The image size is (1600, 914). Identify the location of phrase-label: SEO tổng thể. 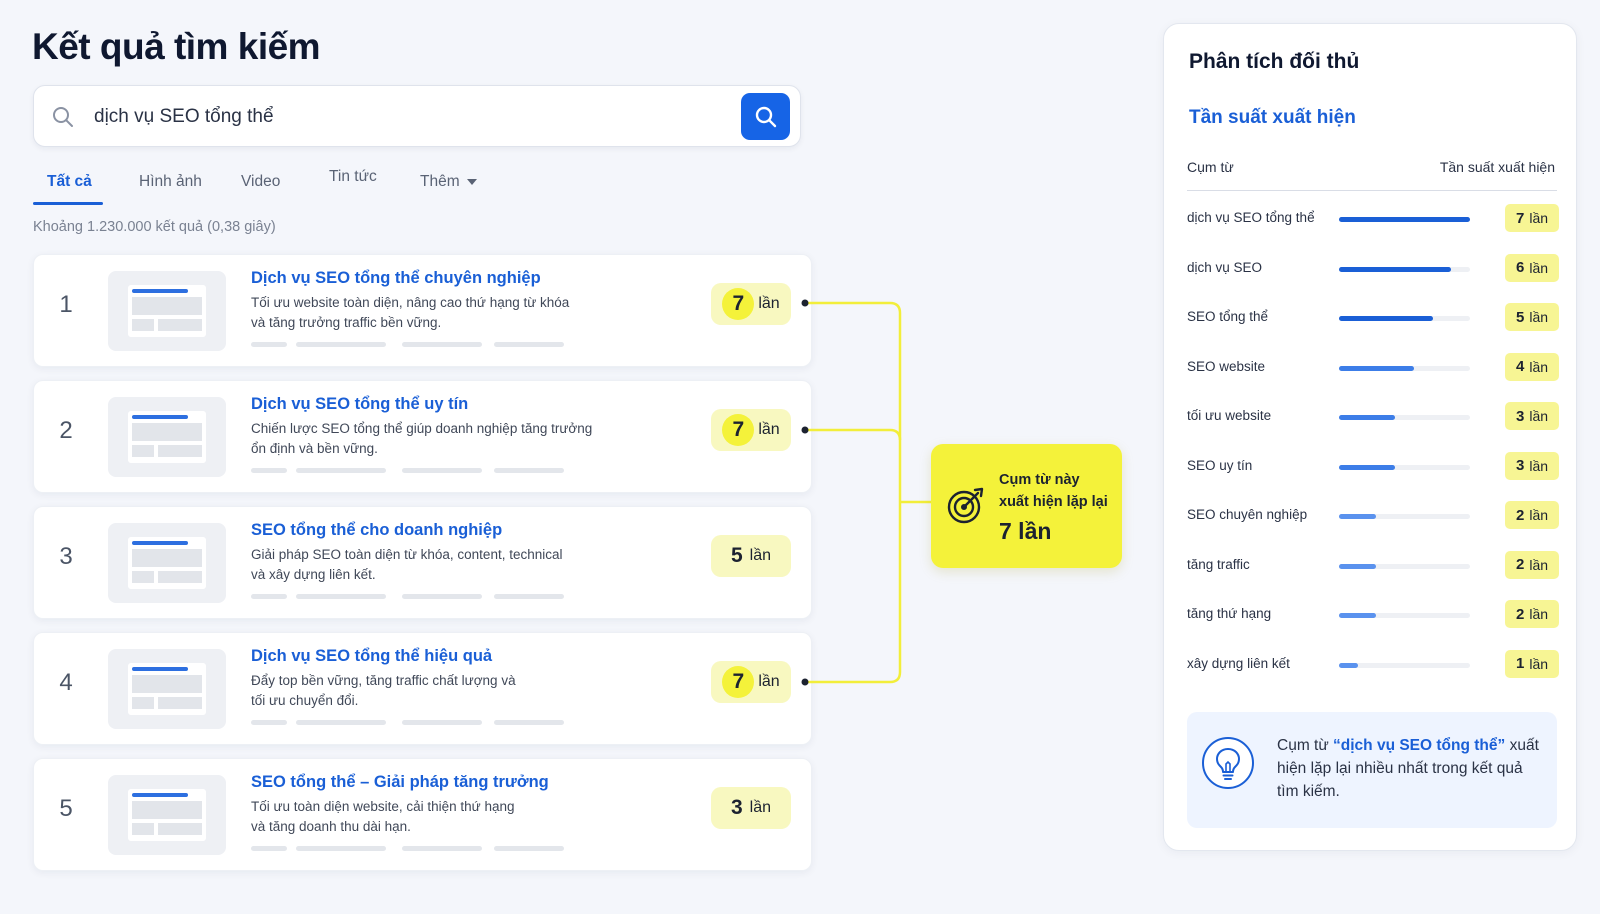
(1228, 316).